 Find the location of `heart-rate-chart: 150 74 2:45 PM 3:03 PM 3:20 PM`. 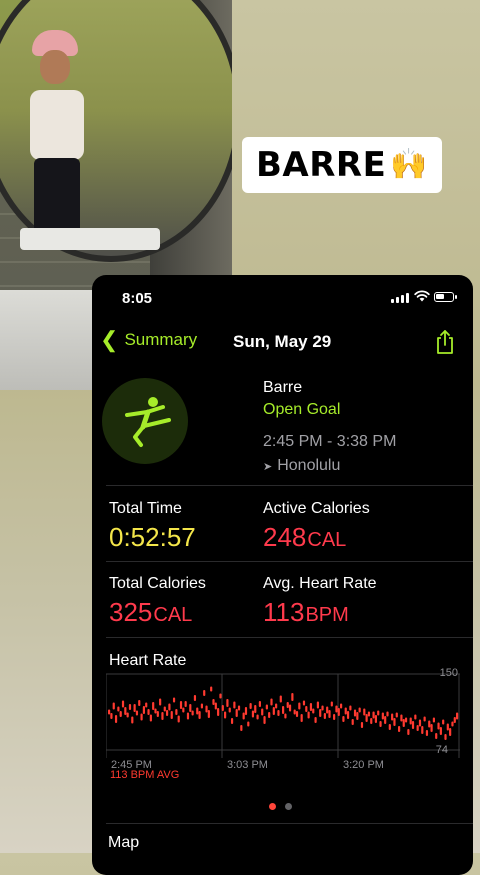

heart-rate-chart: 150 74 2:45 PM 3:03 PM 3:20 PM is located at coordinates (282, 723).